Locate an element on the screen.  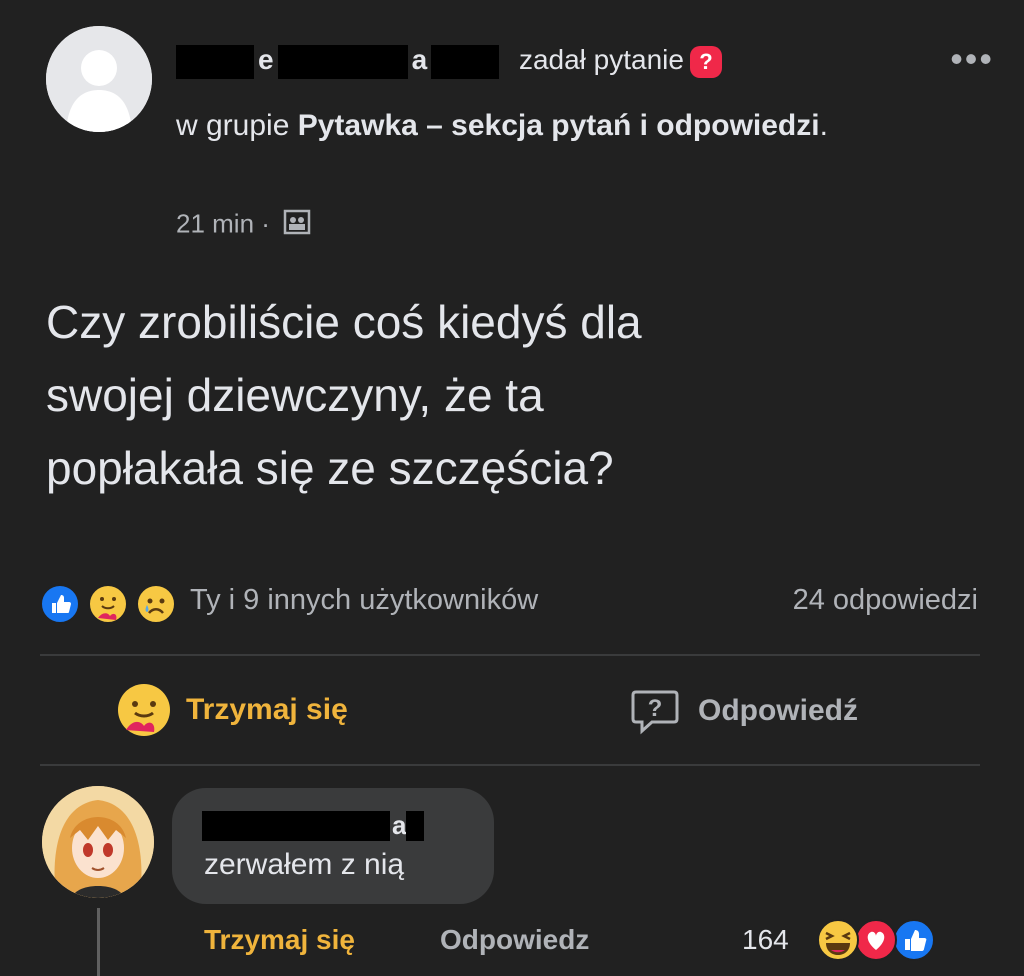
commenter-avatar is located at coordinates (98, 842).